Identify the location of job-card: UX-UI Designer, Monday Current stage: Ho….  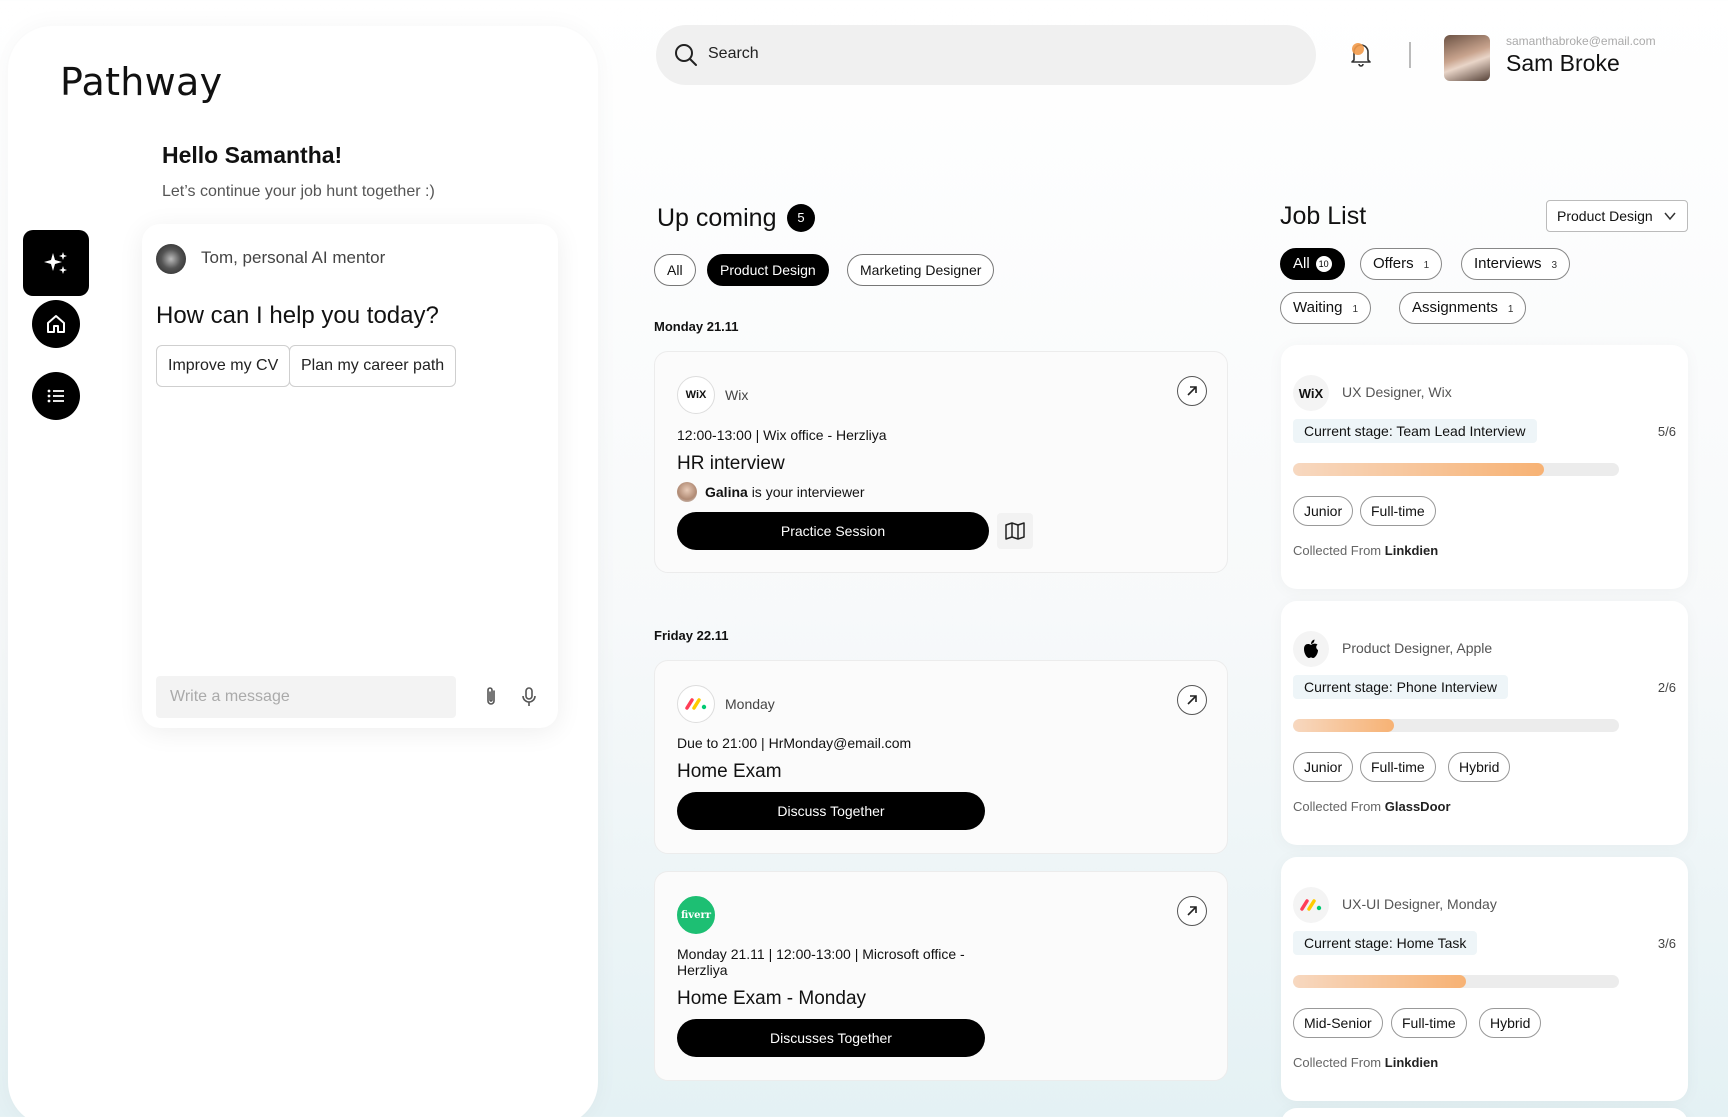
(1484, 979).